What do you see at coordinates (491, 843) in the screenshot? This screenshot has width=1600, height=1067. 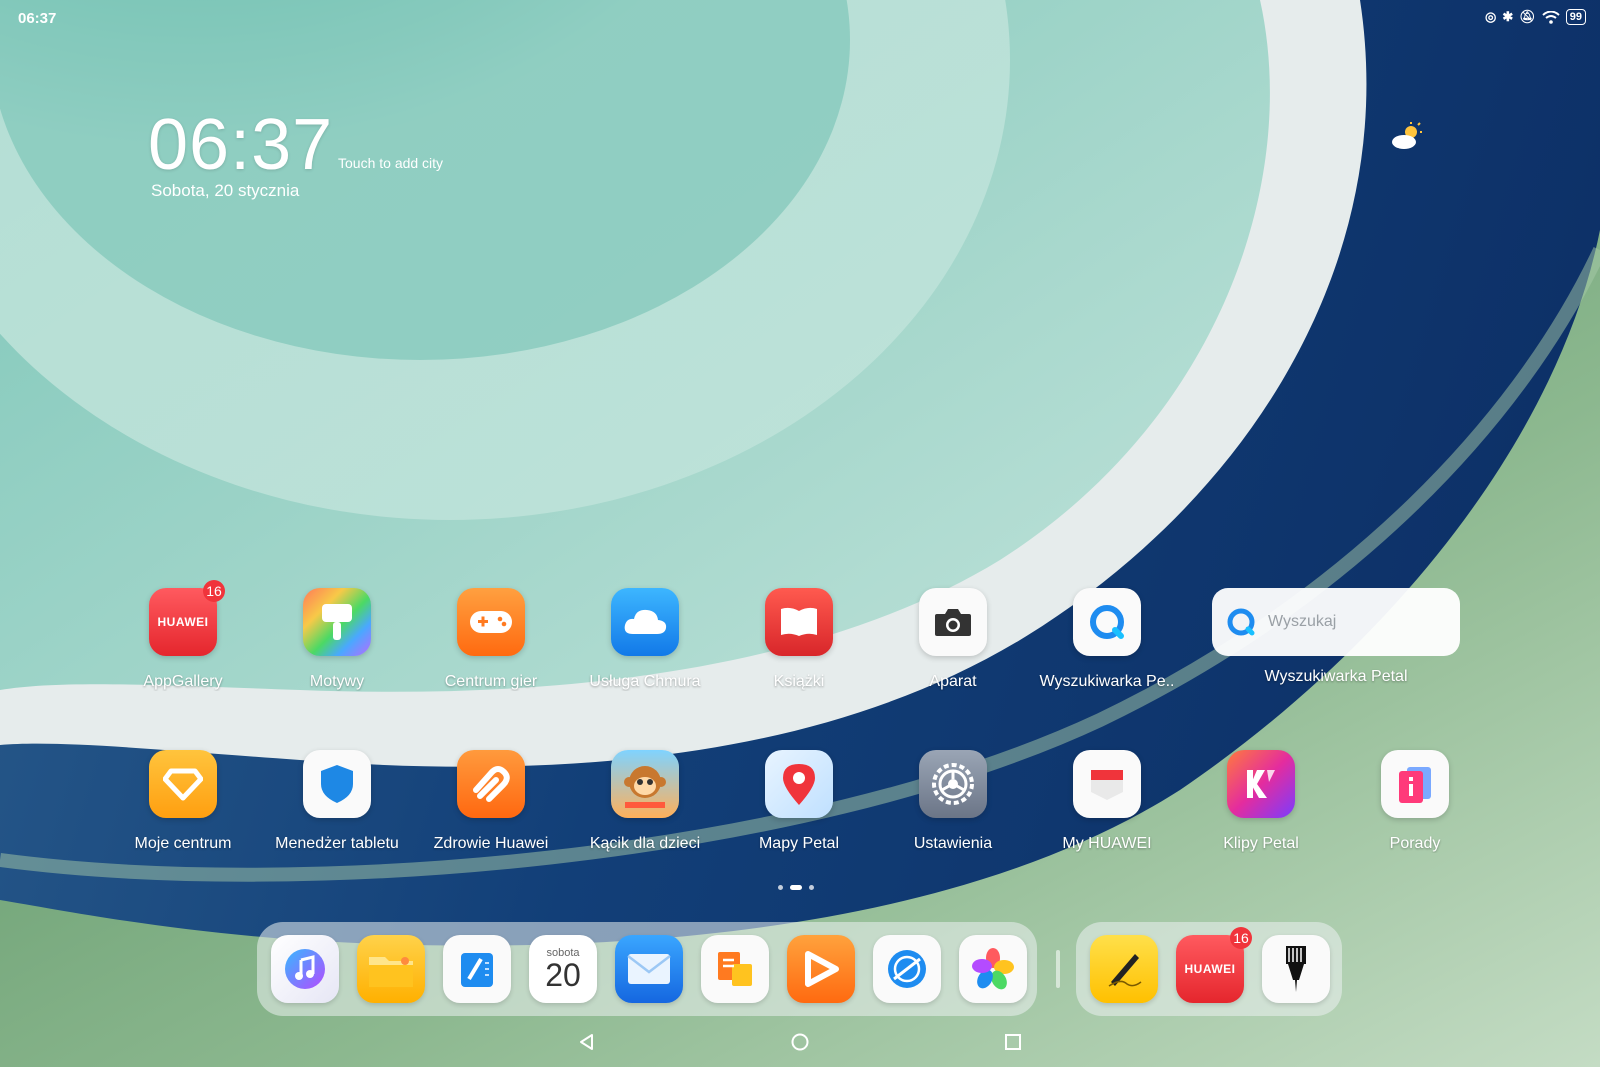 I see `app-label: Zdrowie Huawei` at bounding box center [491, 843].